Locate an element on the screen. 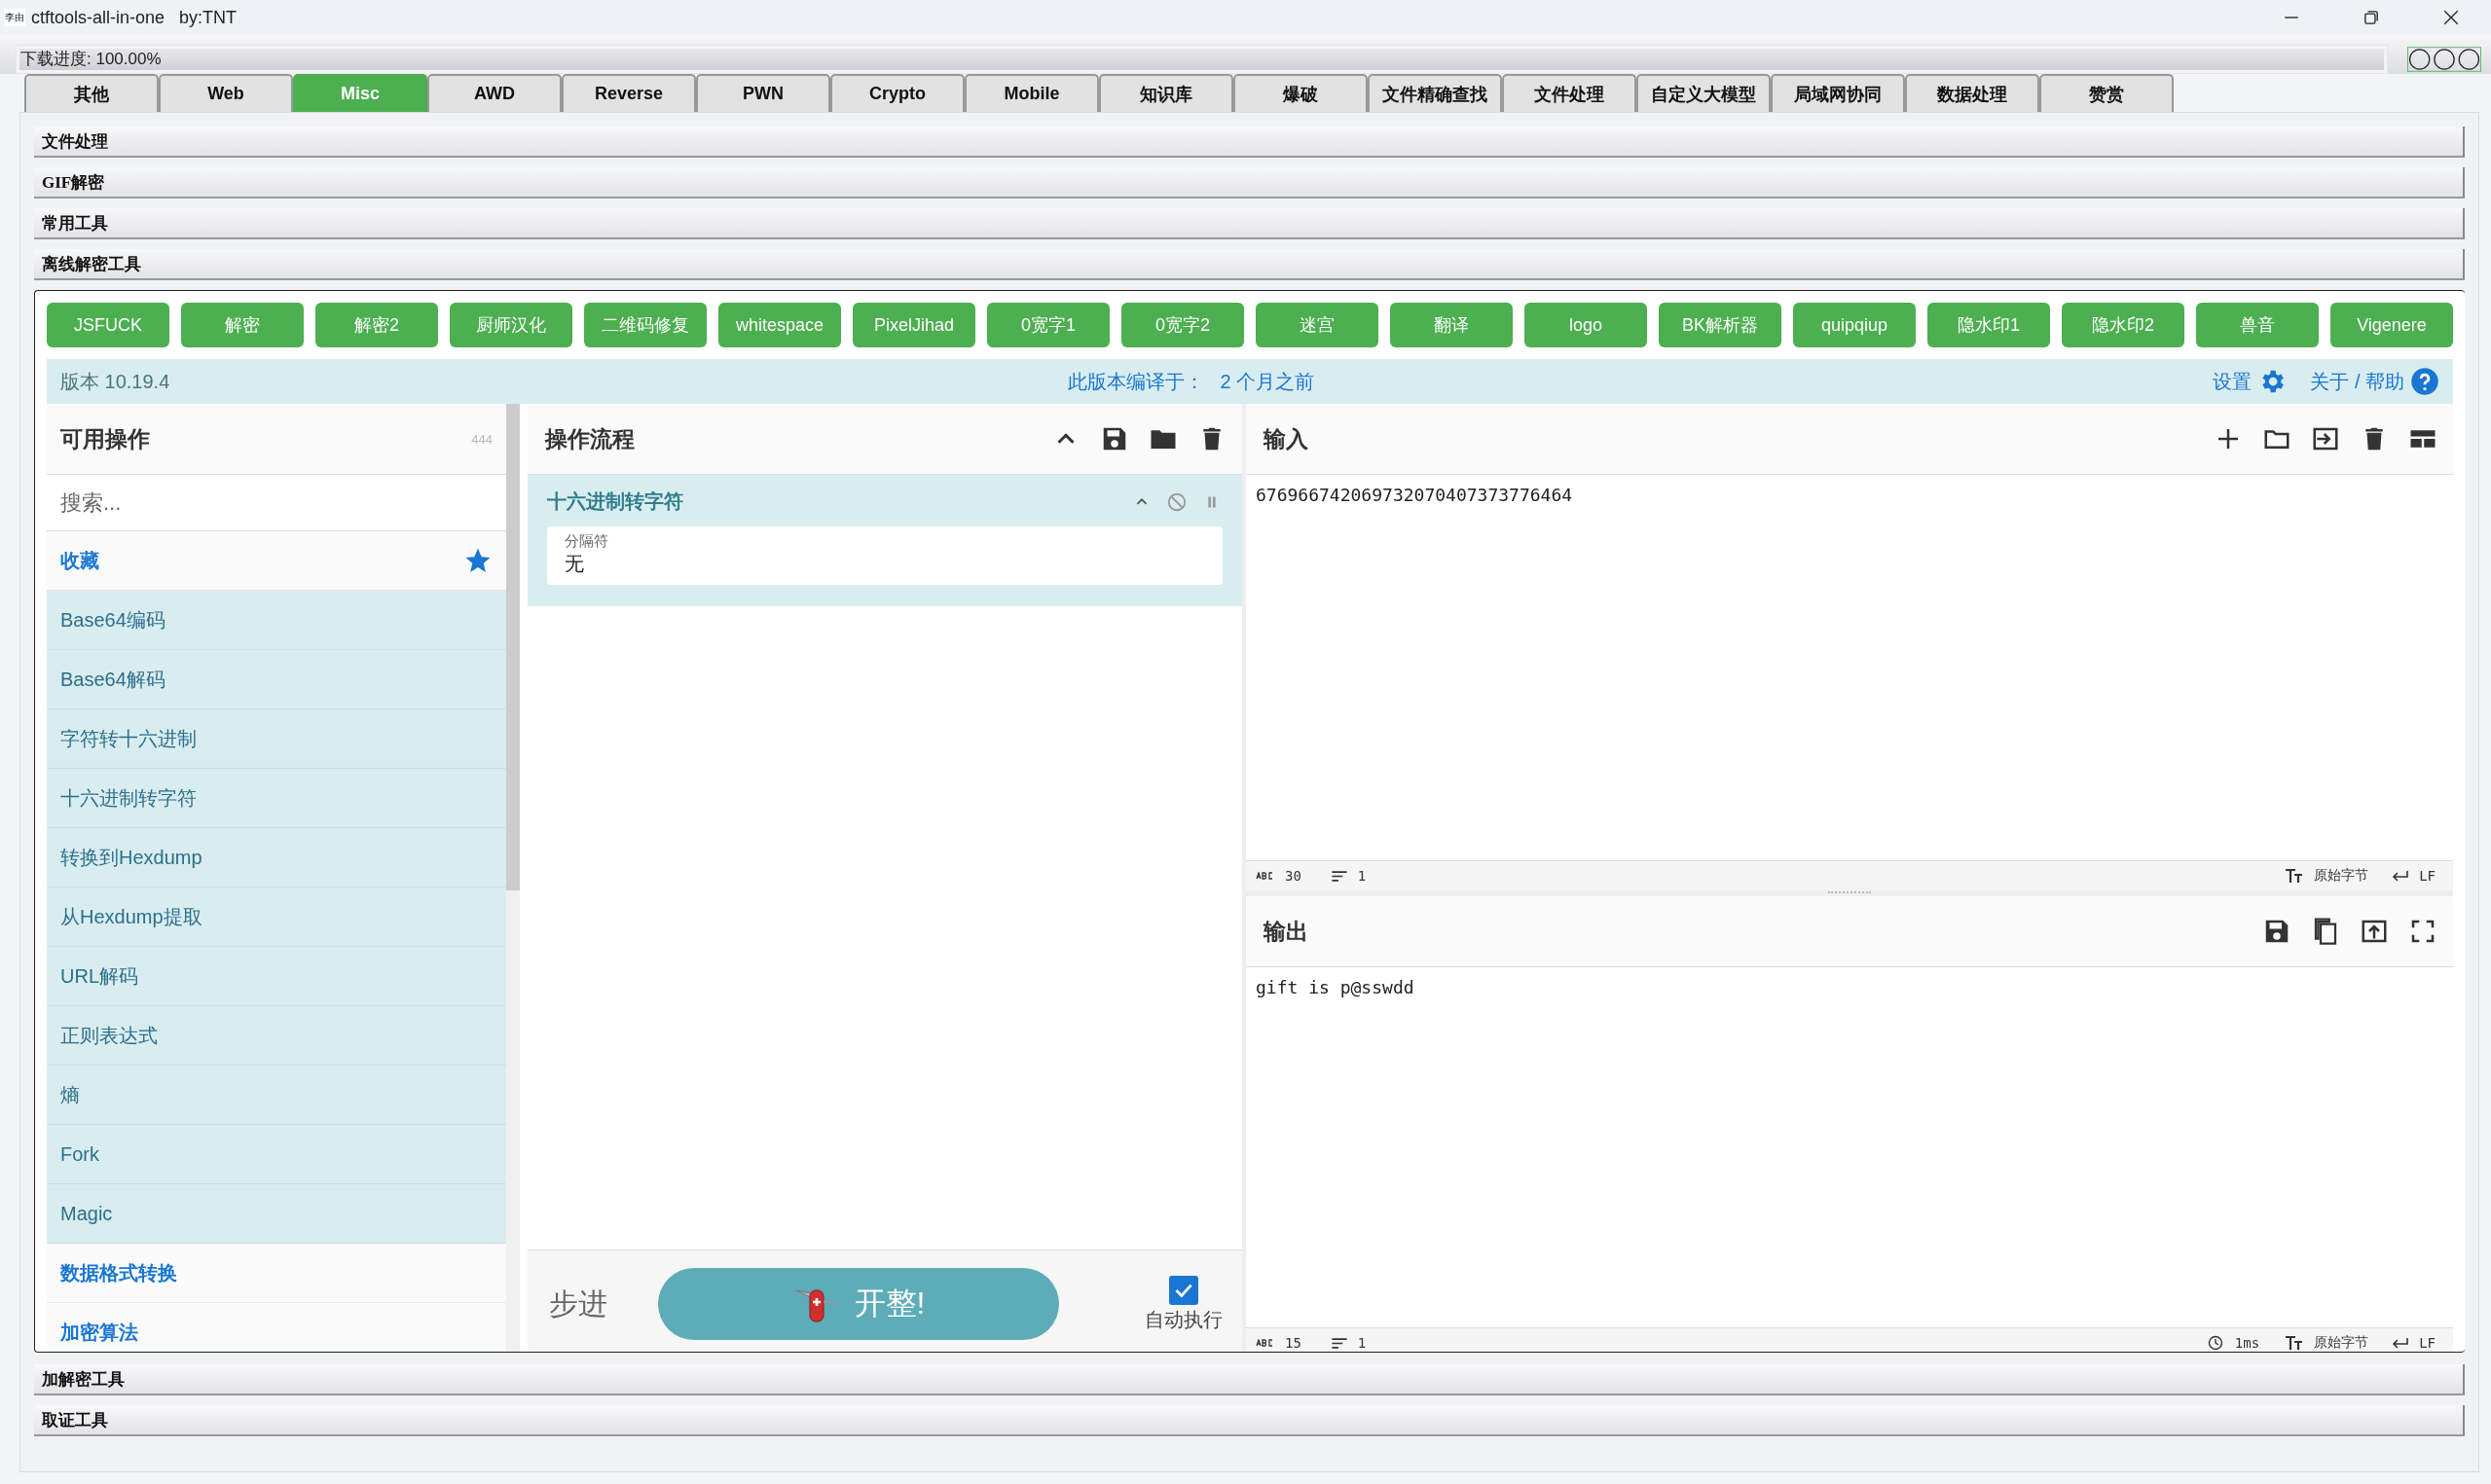  settings-link: 设置 is located at coordinates (2233, 382).